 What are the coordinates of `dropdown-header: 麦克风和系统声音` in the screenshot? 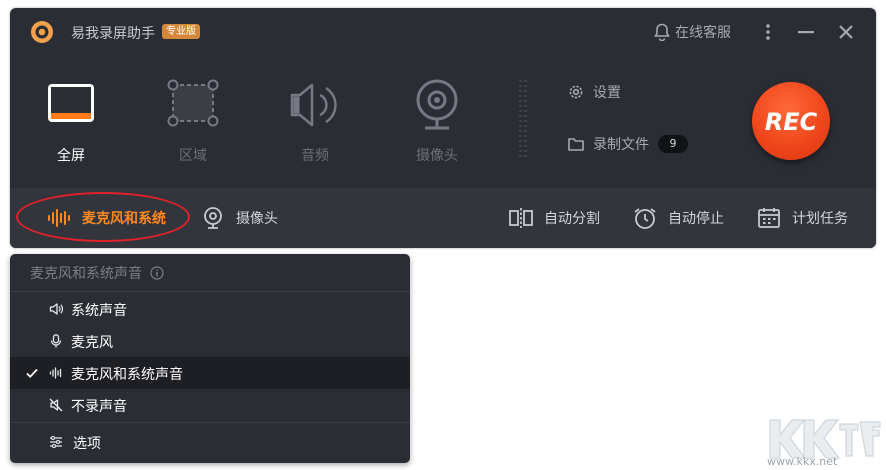 It's located at (210, 273).